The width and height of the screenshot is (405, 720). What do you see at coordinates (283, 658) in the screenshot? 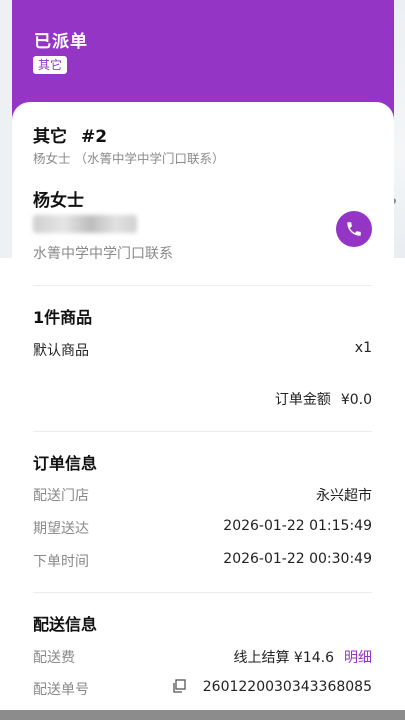
I see `delivery-fee-value: 线上结算 ¥14.6` at bounding box center [283, 658].